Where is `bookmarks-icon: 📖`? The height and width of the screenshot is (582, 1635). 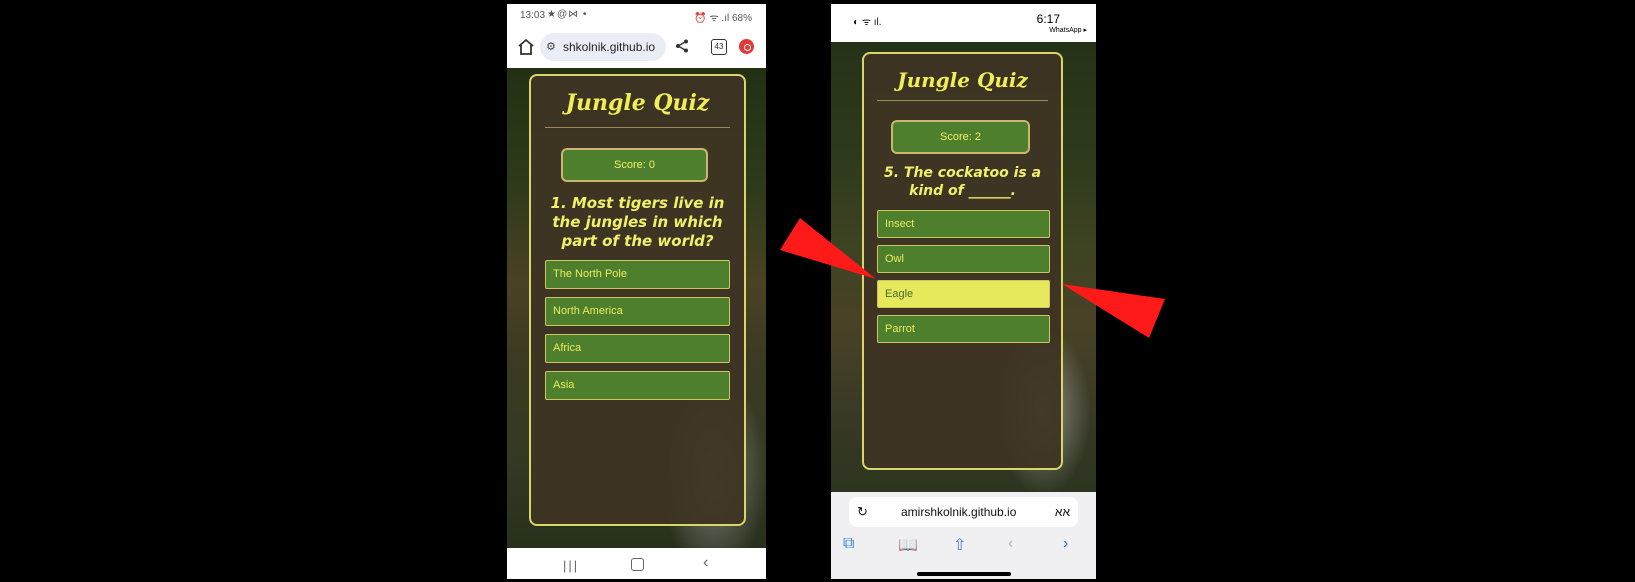 bookmarks-icon: 📖 is located at coordinates (908, 545).